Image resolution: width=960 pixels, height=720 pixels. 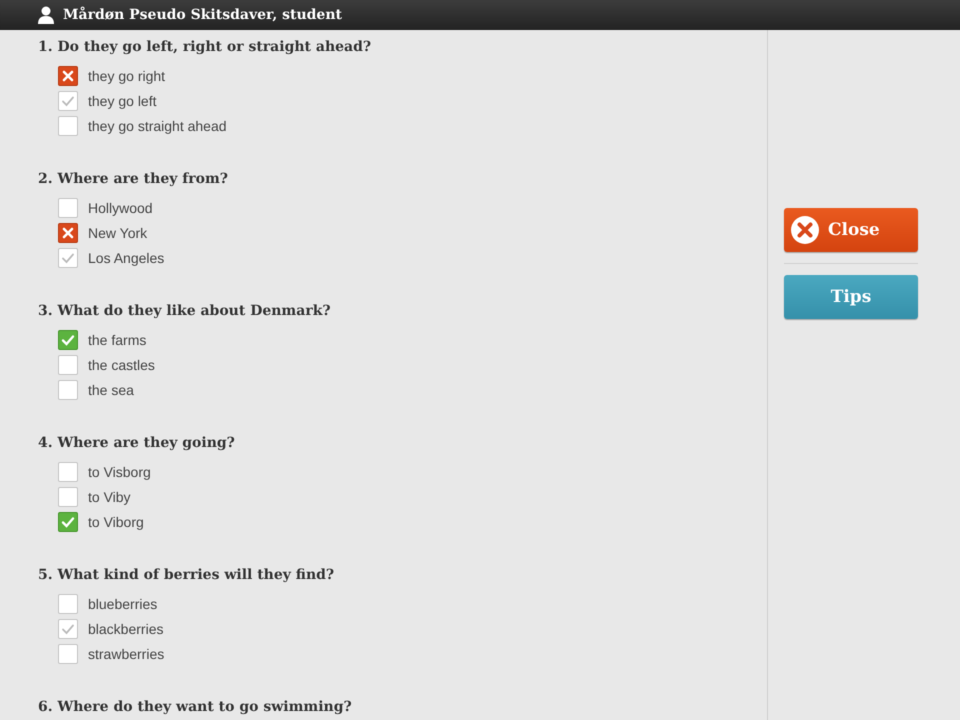 What do you see at coordinates (133, 179) in the screenshot?
I see `question-title: 2. Where are they from?` at bounding box center [133, 179].